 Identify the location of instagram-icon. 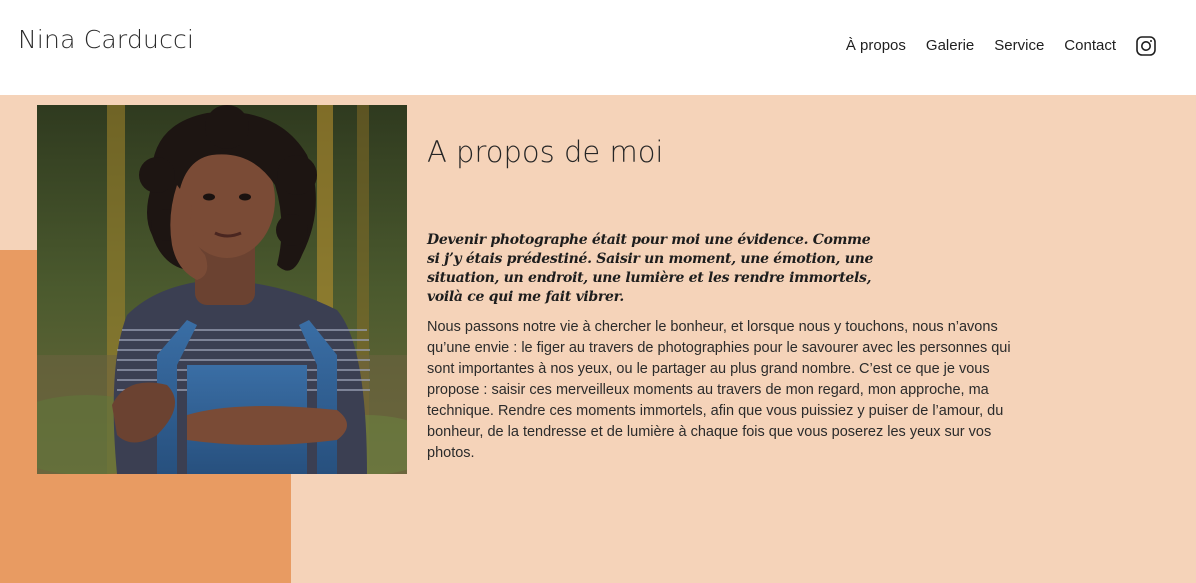
(1146, 46).